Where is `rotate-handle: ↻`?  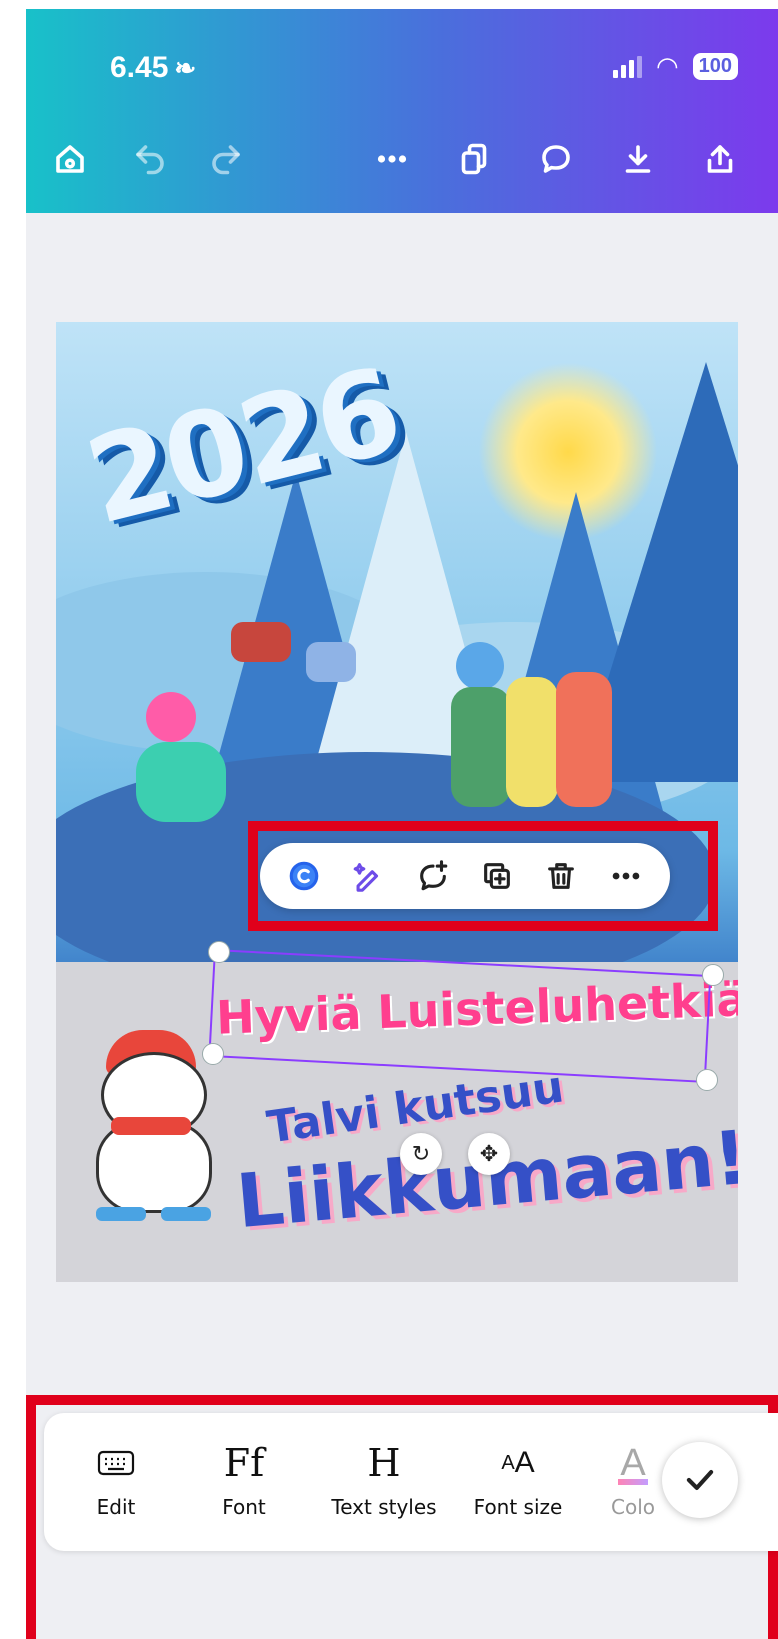
rotate-handle: ↻ is located at coordinates (421, 1154).